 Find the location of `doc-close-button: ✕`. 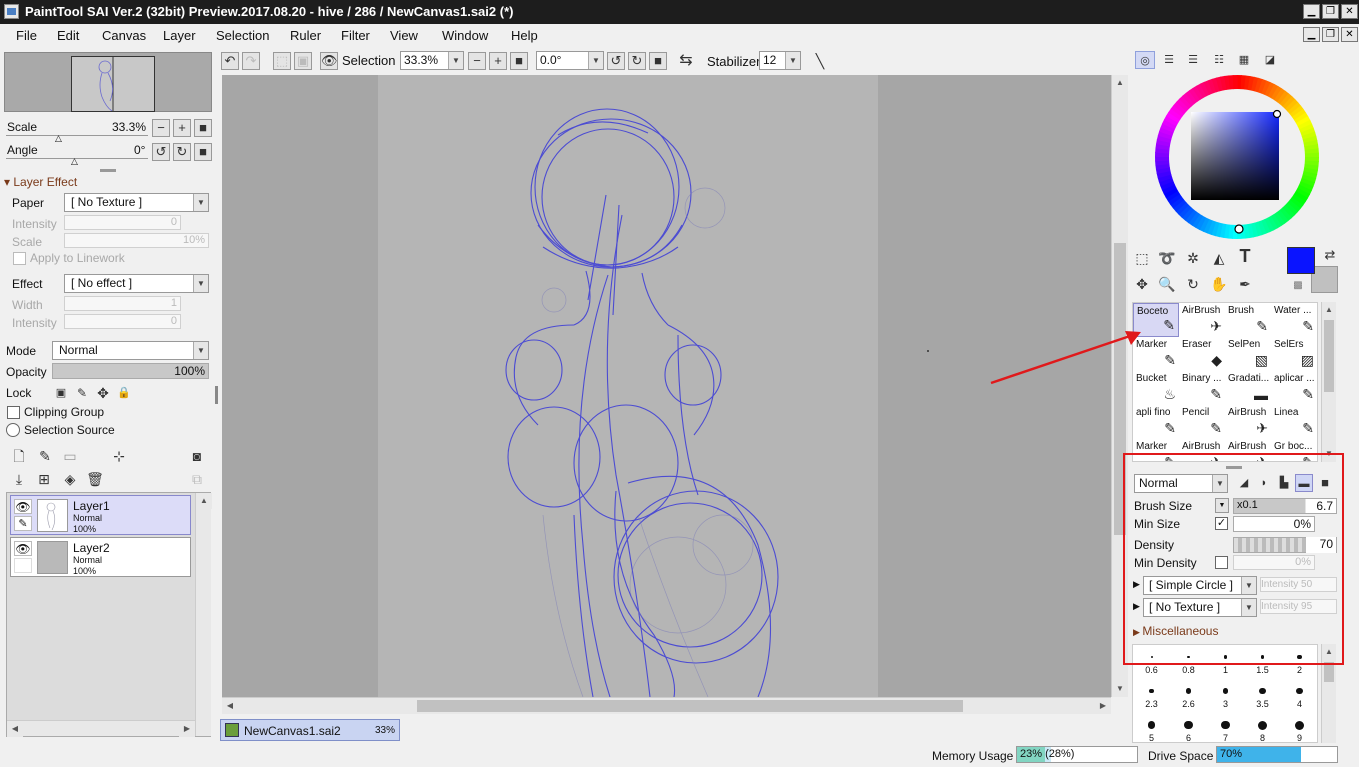

doc-close-button: ✕ is located at coordinates (1349, 34).